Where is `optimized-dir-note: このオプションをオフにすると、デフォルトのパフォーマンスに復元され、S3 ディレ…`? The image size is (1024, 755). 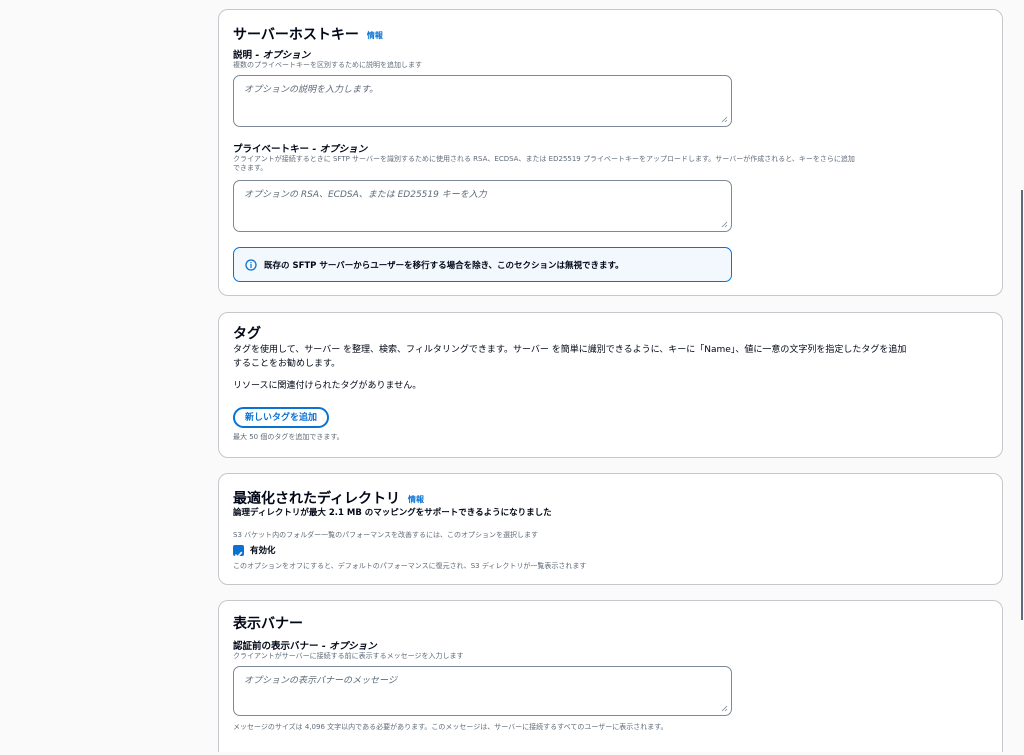 optimized-dir-note: このオプションをオフにすると、デフォルトのパフォーマンスに復元され、S3 ディレ… is located at coordinates (410, 566).